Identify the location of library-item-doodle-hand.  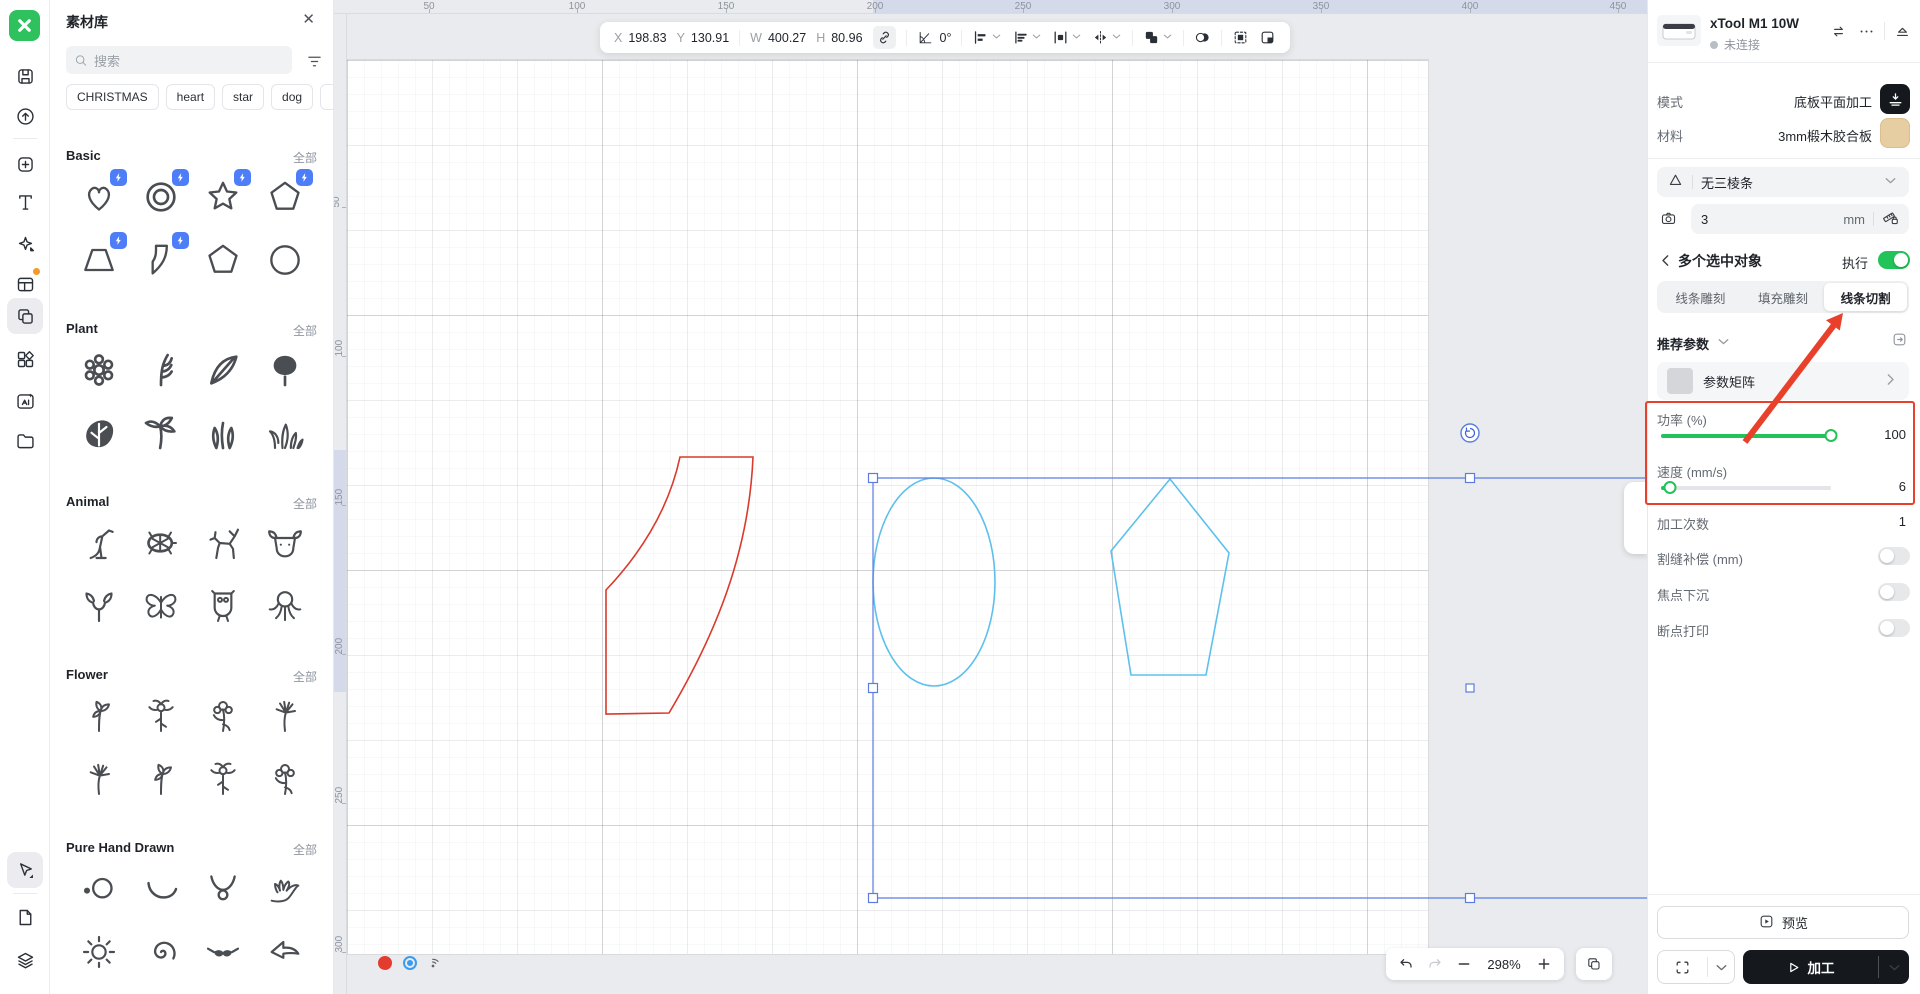
(285, 889).